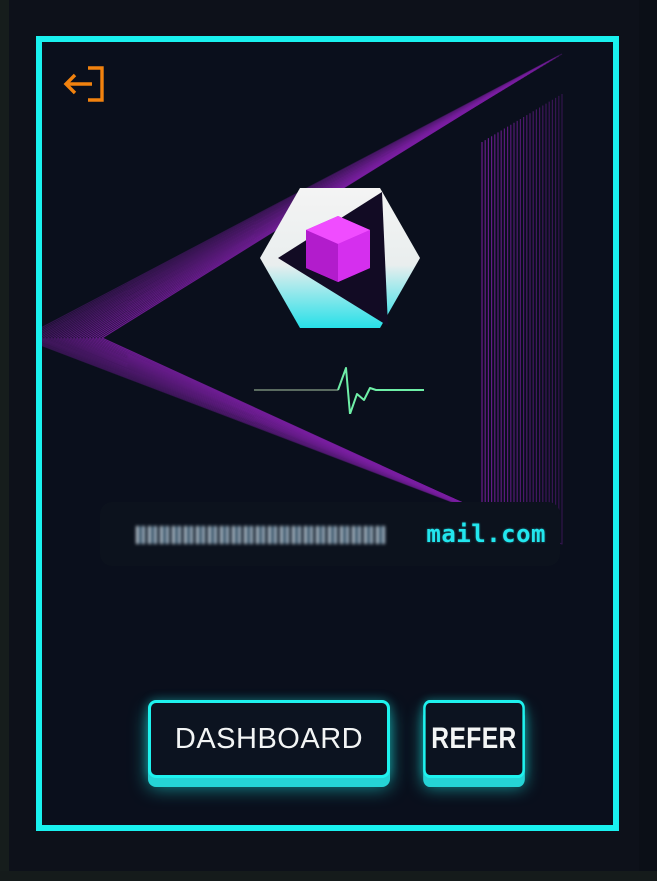  Describe the element at coordinates (85, 84) in the screenshot. I see `logout-icon` at that location.